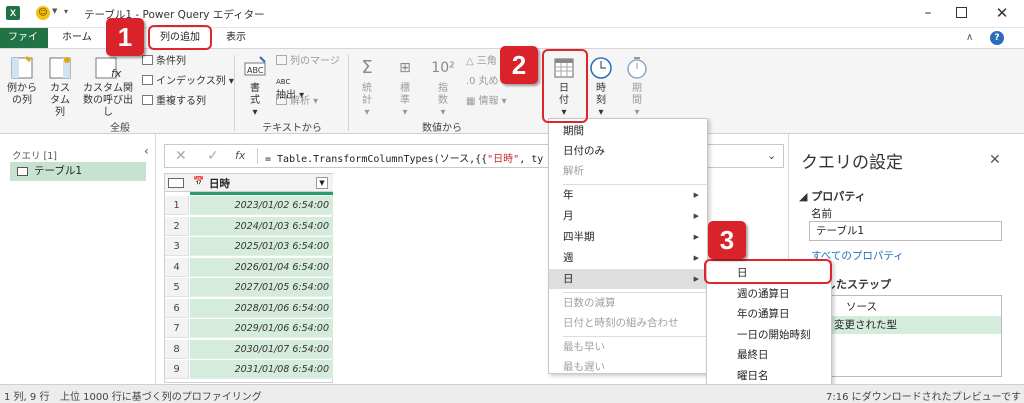 The width and height of the screenshot is (1024, 403). Describe the element at coordinates (261, 267) in the screenshot. I see `cell-datetime: 2026/01/04 6:54:00` at that location.